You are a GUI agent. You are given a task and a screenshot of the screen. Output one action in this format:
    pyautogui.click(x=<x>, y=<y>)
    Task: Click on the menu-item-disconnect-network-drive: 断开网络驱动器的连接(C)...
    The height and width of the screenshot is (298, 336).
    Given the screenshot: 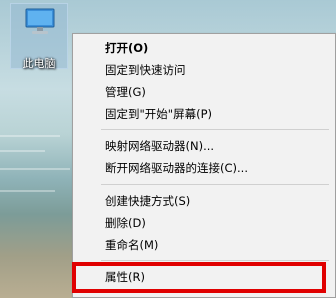 What is the action you would take?
    pyautogui.click(x=204, y=168)
    